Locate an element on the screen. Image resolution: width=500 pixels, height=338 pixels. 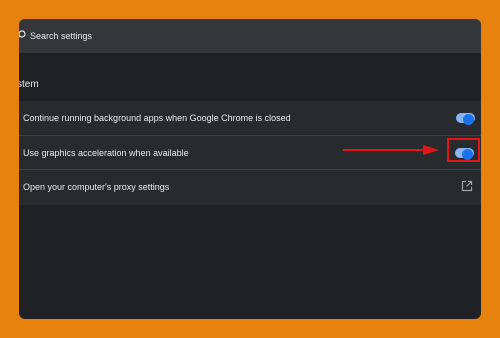
search-icon is located at coordinates (22, 34).